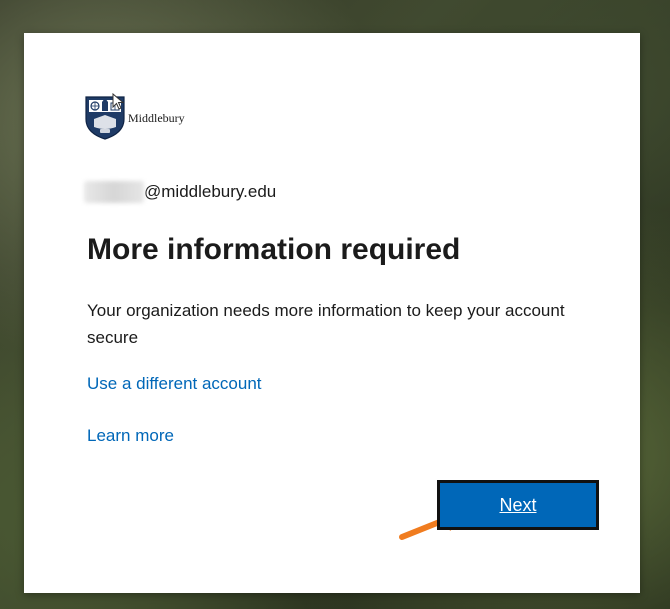  What do you see at coordinates (130, 436) in the screenshot?
I see `learn-more-link: Learn more` at bounding box center [130, 436].